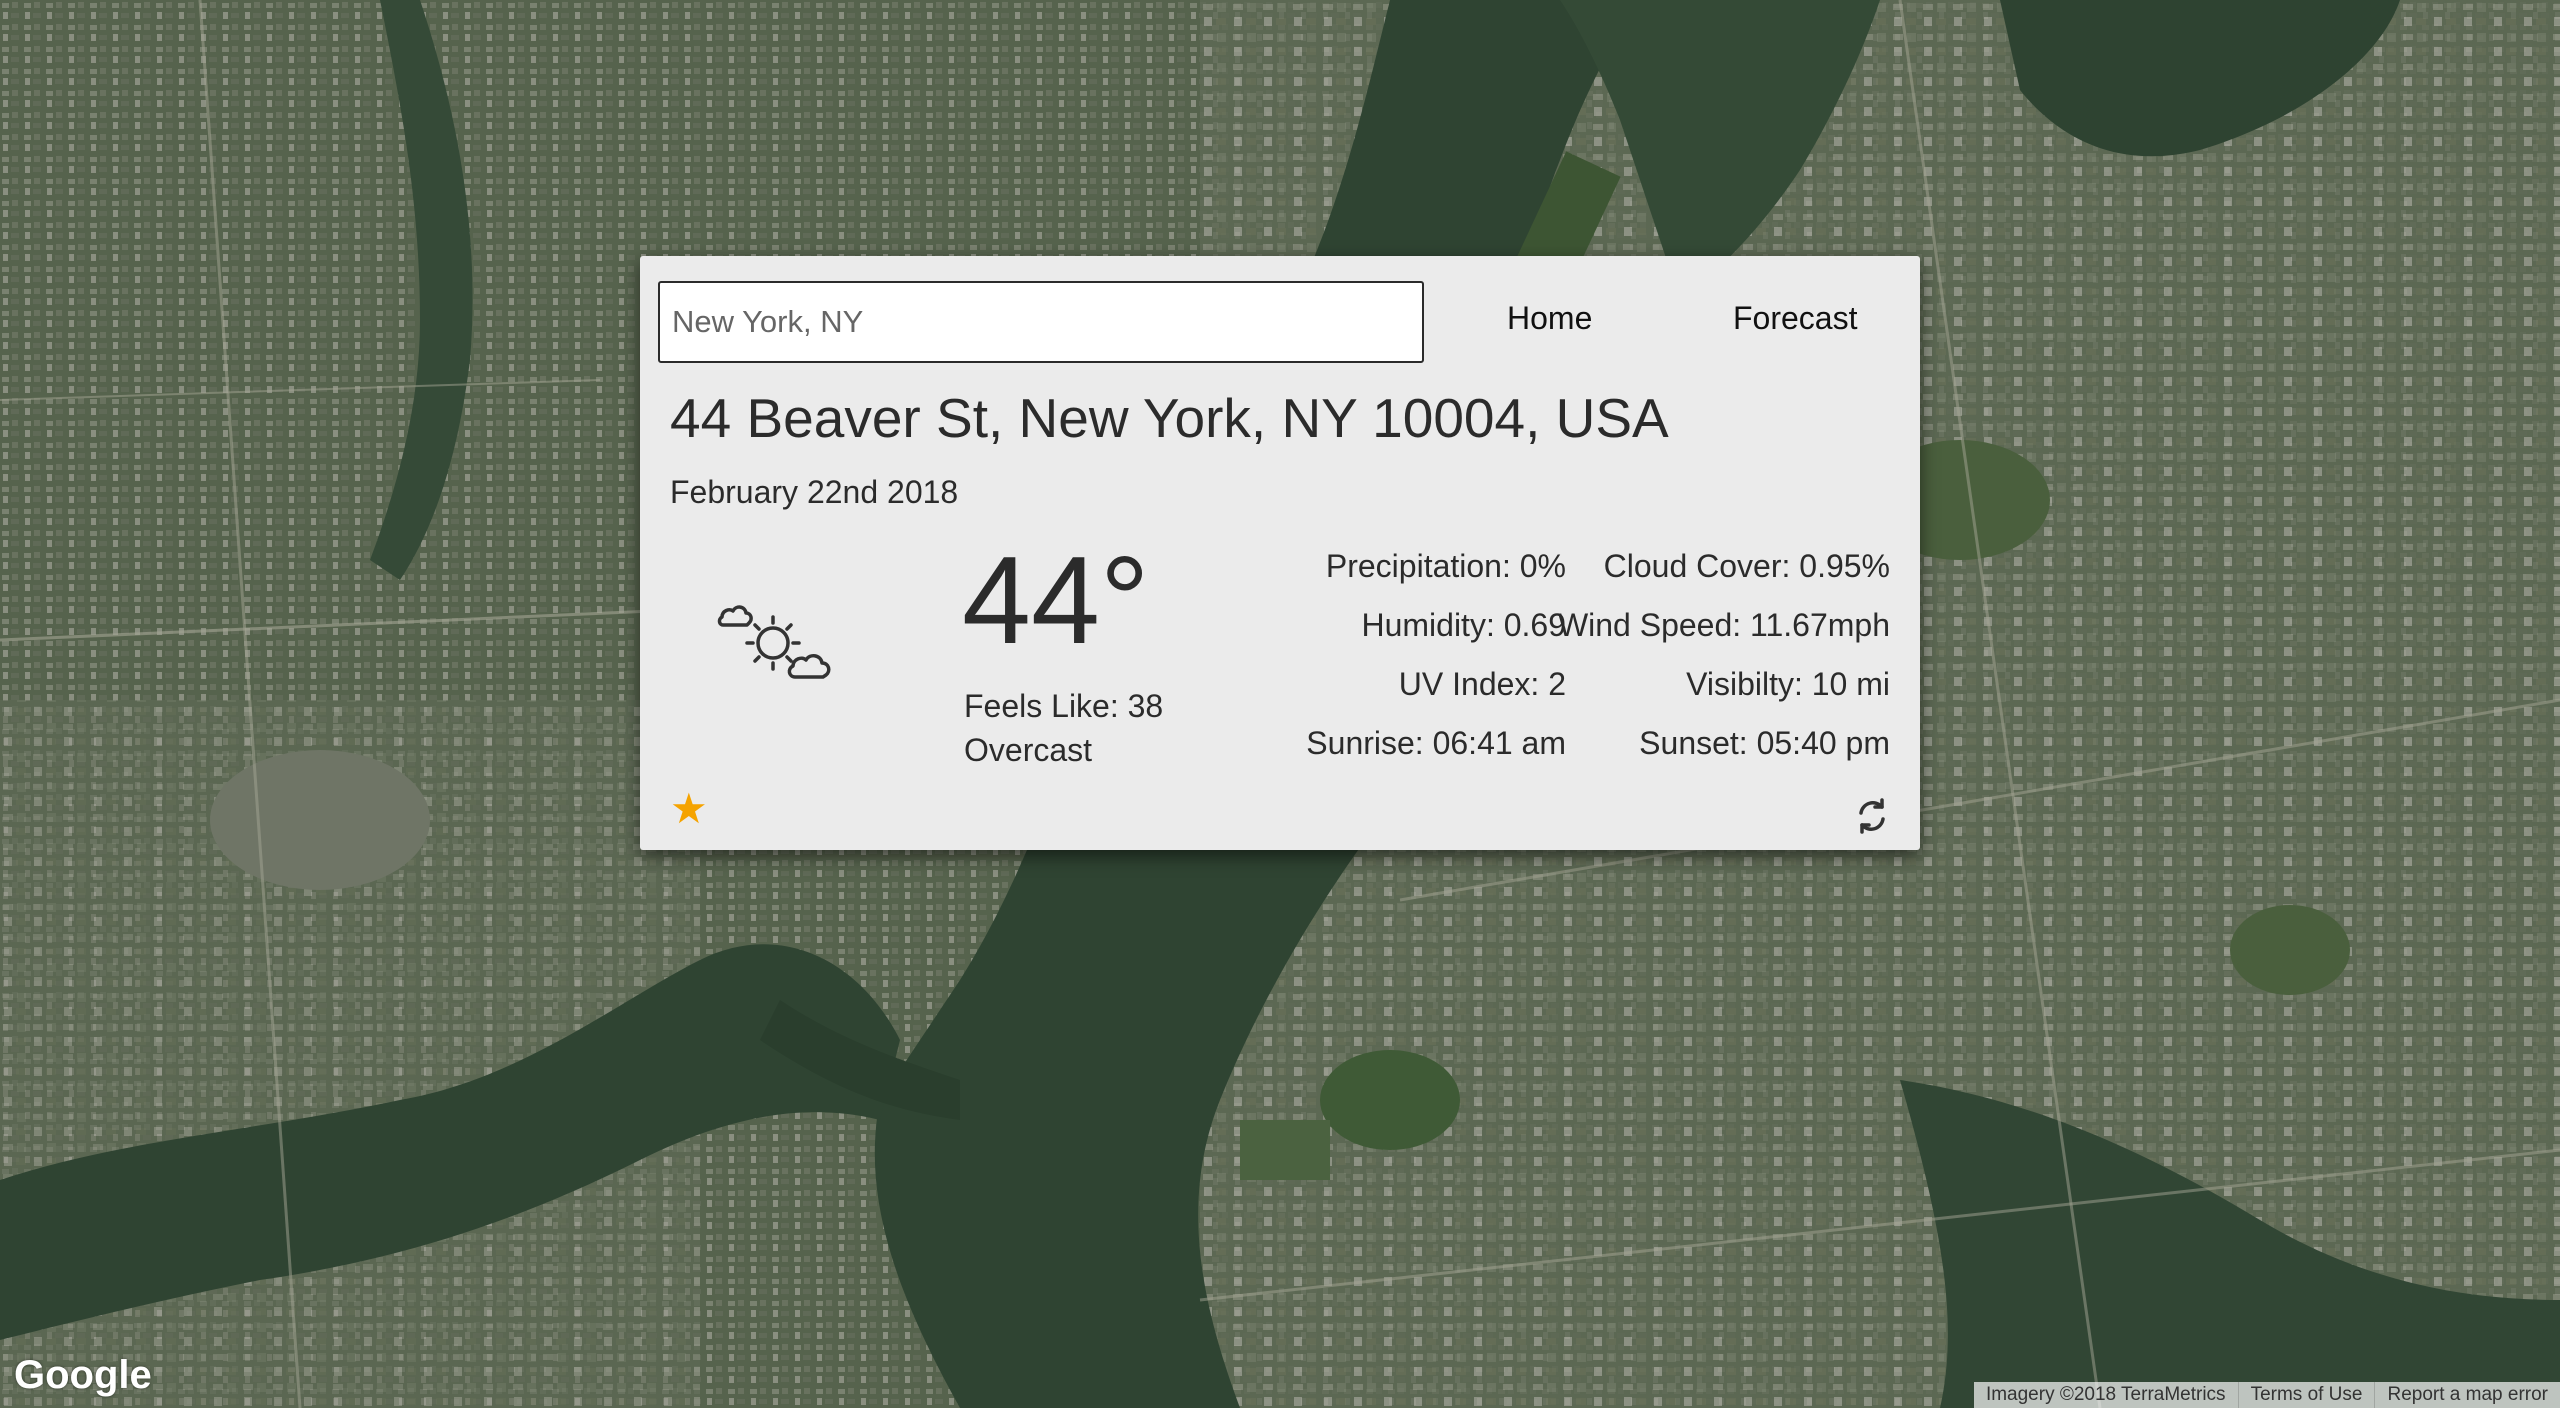  What do you see at coordinates (2467, 1395) in the screenshot?
I see `report-map-error-link: Report a map error` at bounding box center [2467, 1395].